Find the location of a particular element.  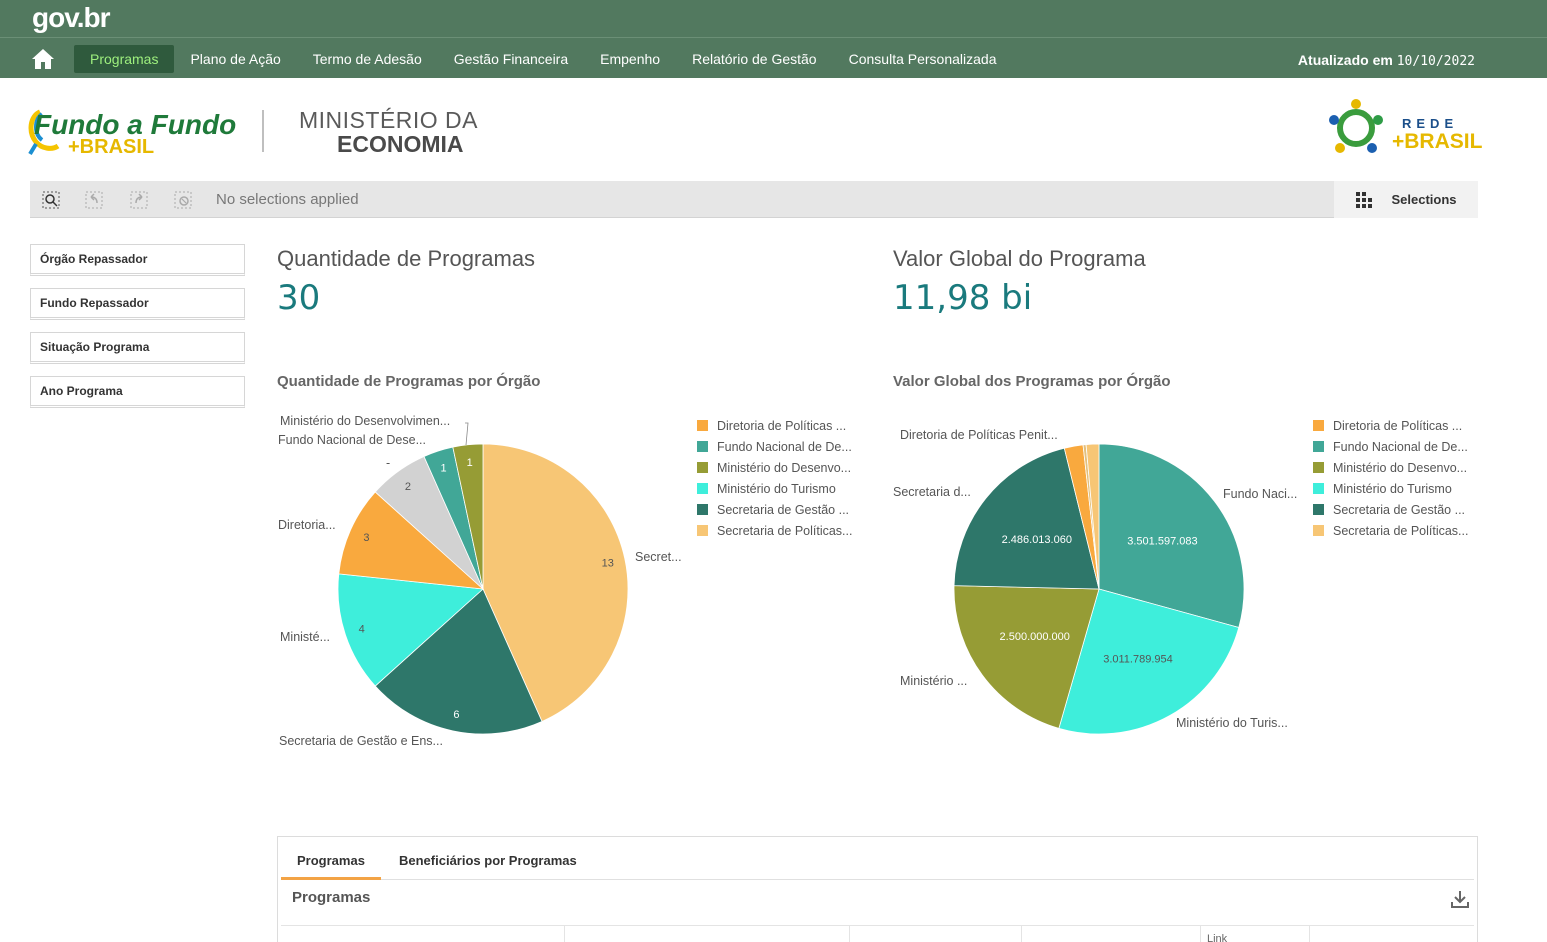

filter-ano-programa: Ano Programa is located at coordinates (137, 392).